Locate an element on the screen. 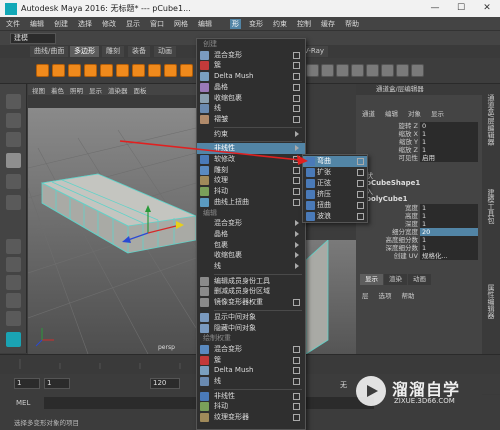  shelf-tab-1: 多边形 is located at coordinates (84, 51).